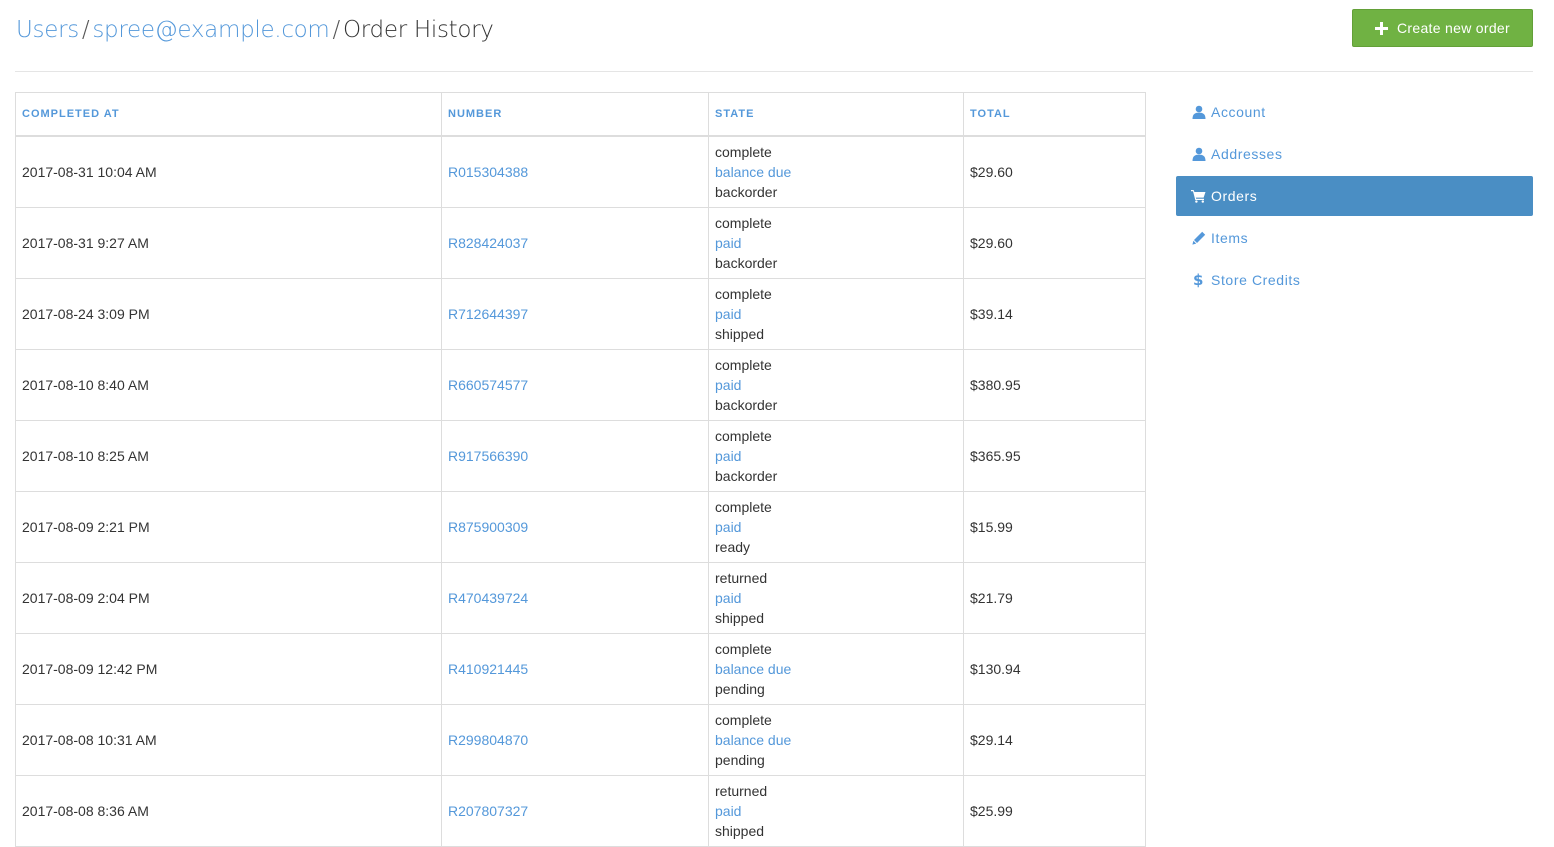 This screenshot has width=1554, height=847. I want to click on column-header-number: NUMBER, so click(575, 114).